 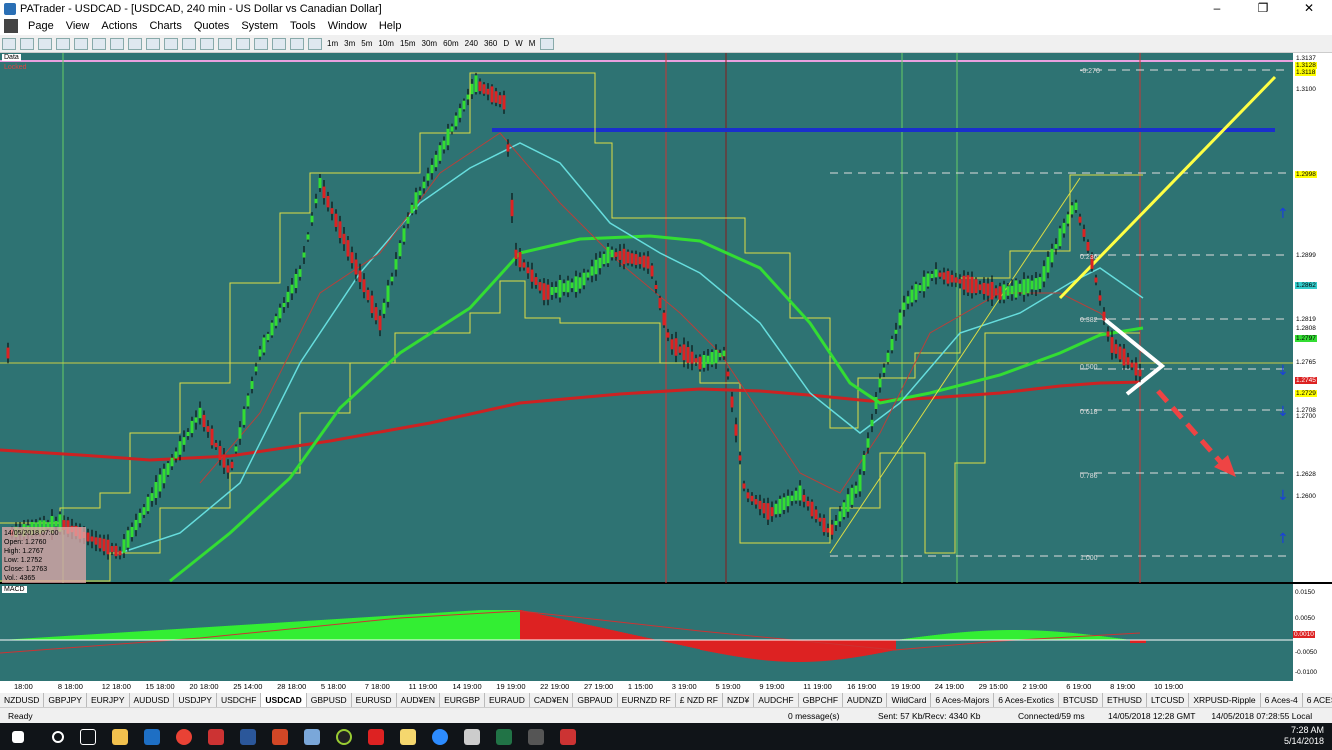 What do you see at coordinates (390, 26) in the screenshot?
I see `menu-help: Help` at bounding box center [390, 26].